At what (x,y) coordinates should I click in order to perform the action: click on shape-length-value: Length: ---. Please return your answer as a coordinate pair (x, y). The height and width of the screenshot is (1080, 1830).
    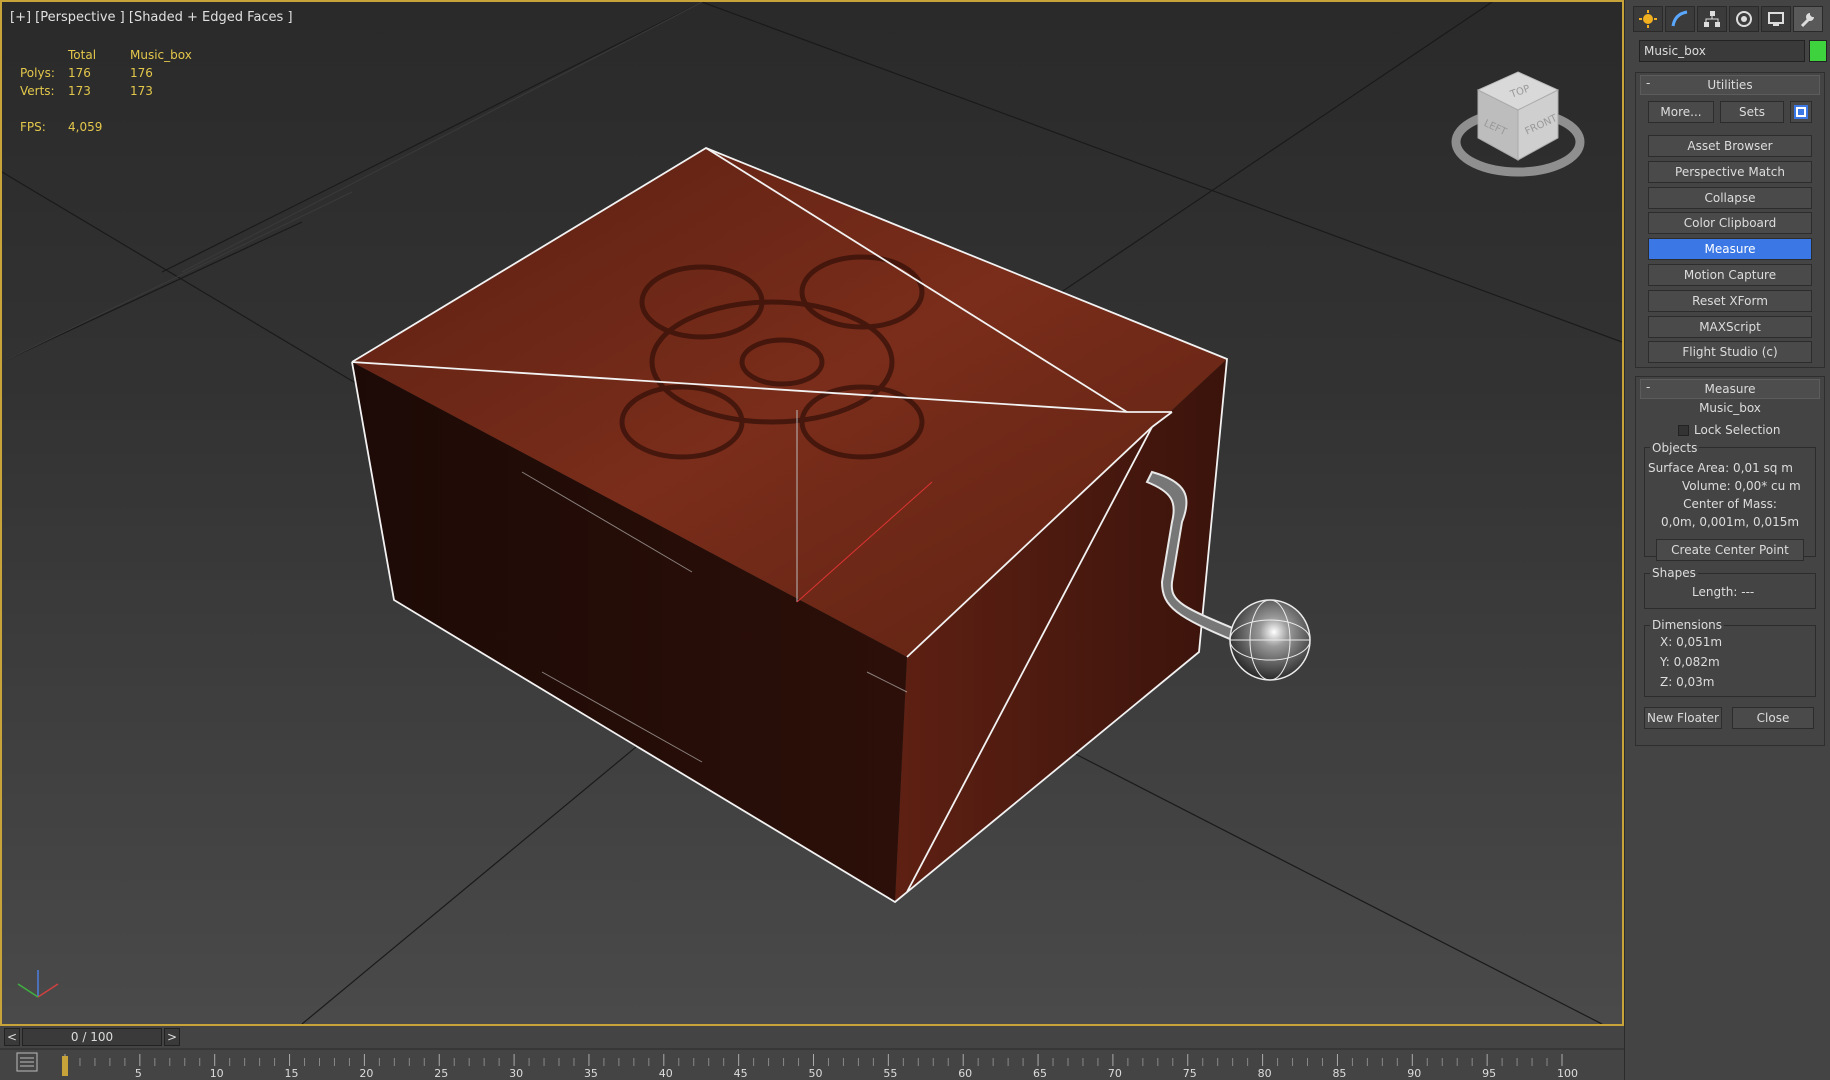
    Looking at the image, I should click on (1723, 592).